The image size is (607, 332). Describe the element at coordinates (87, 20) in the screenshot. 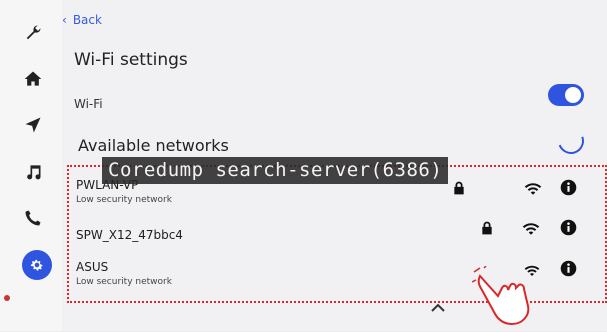

I see `back-label: Back` at that location.